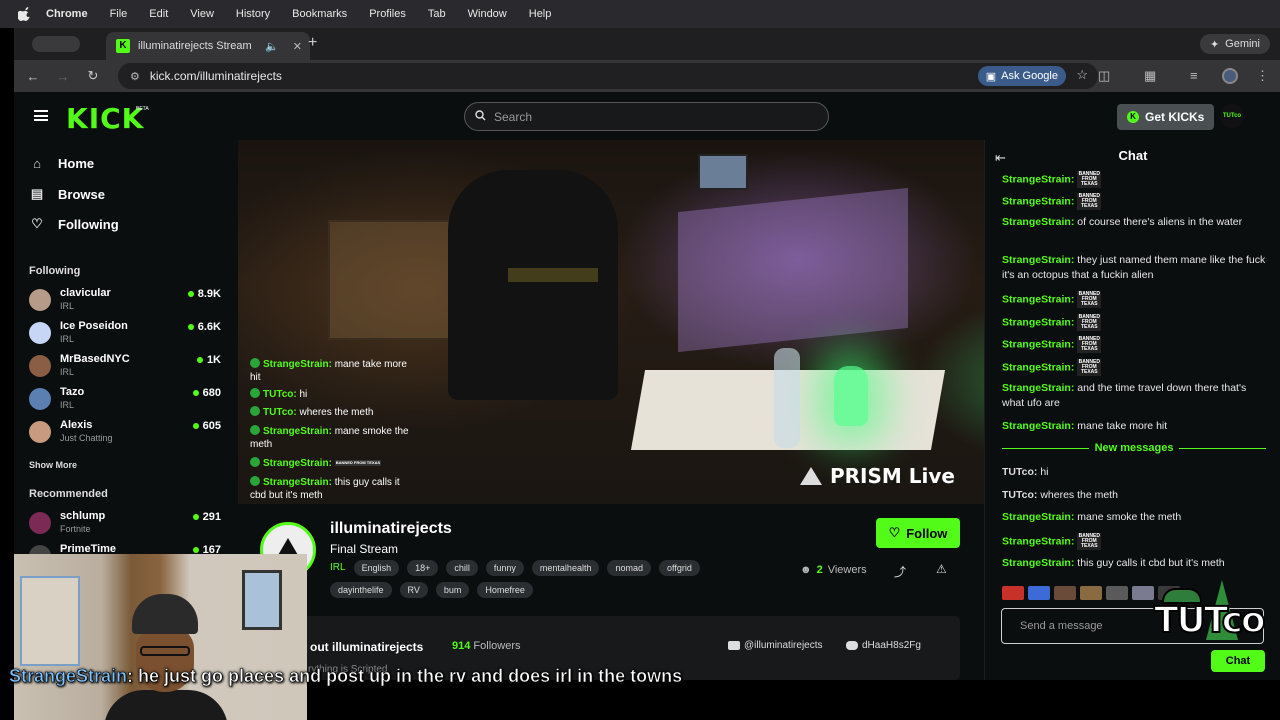  Describe the element at coordinates (74, 224) in the screenshot. I see `sidebar-nav-following: ♡ Following` at that location.